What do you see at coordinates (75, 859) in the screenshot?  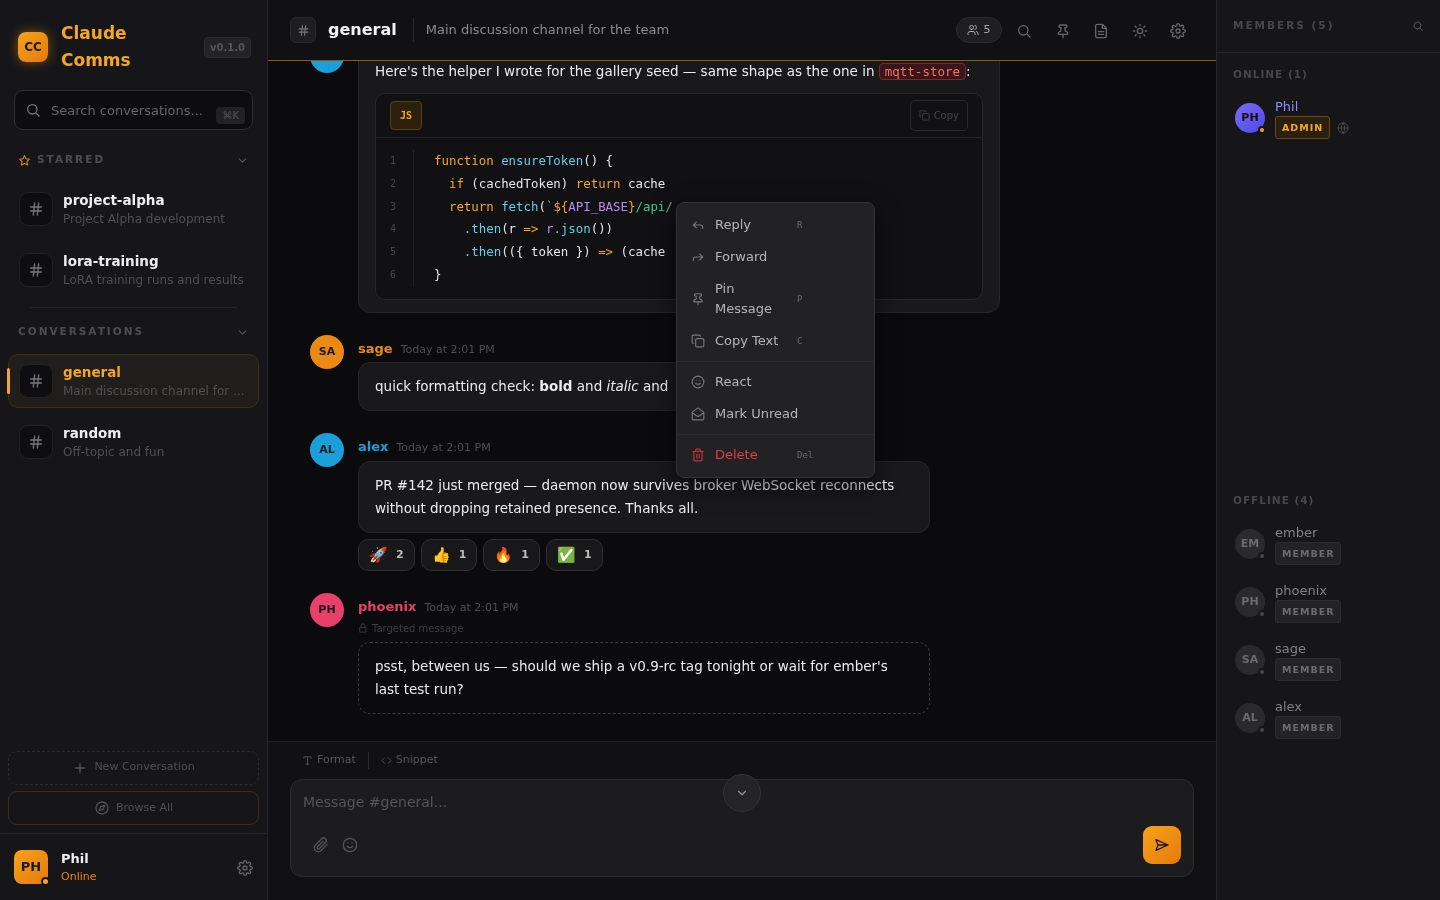 I see `user-name: Phil` at bounding box center [75, 859].